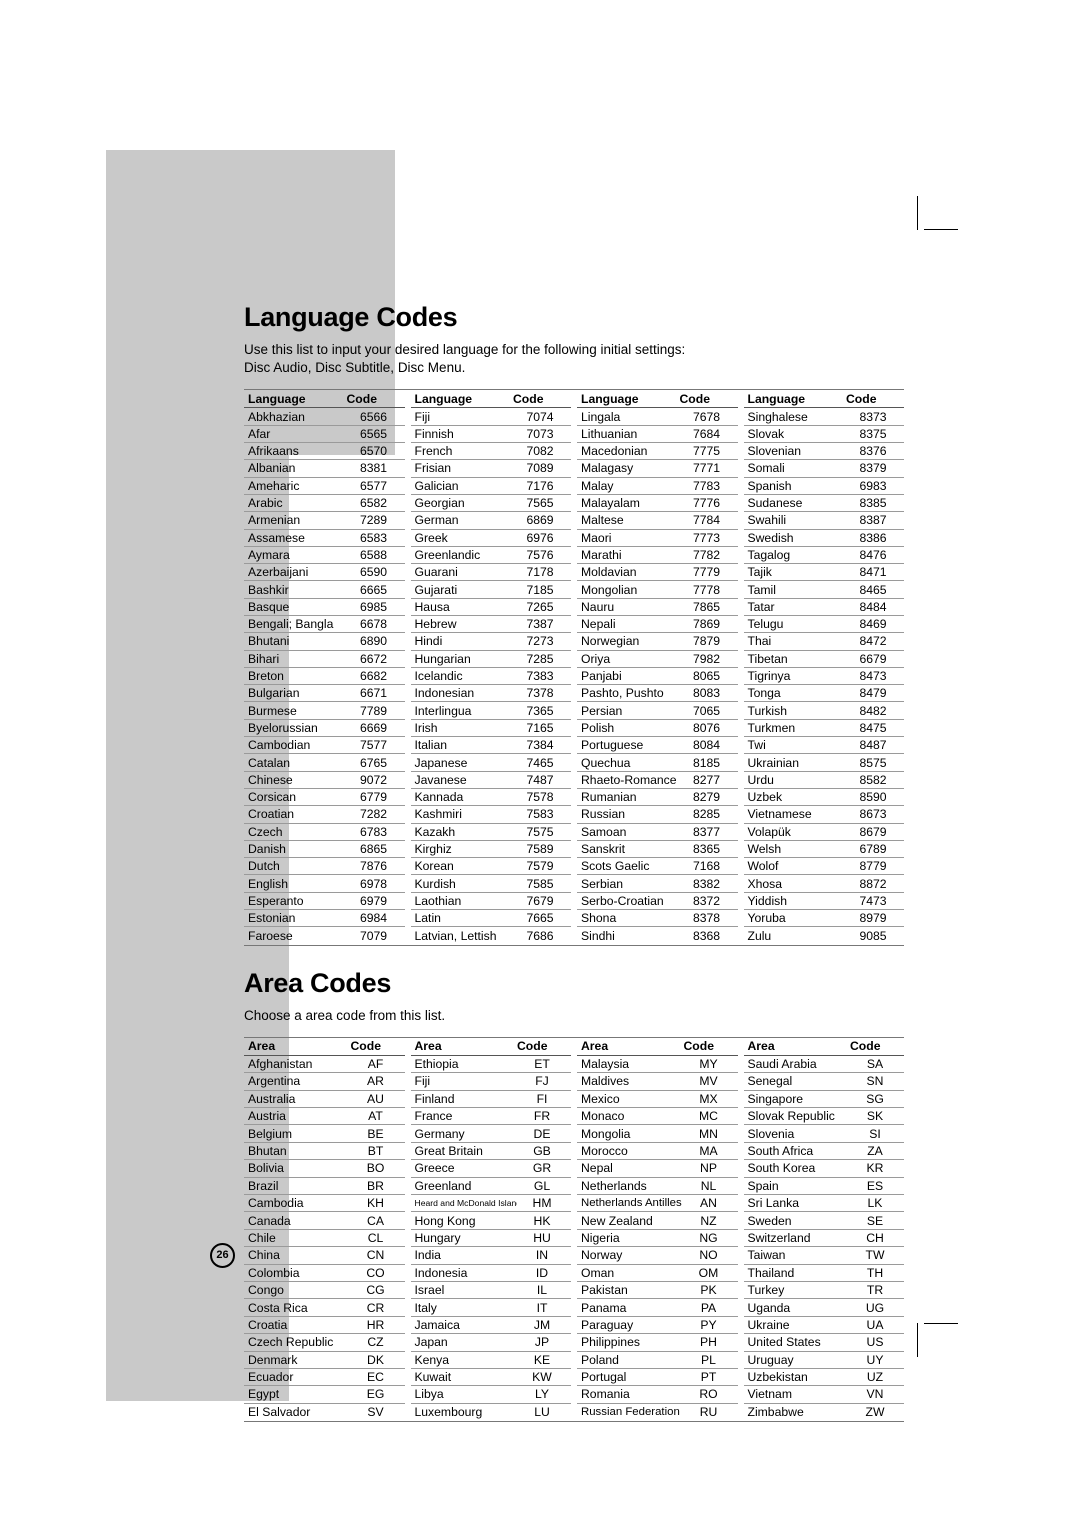 Image resolution: width=1080 pixels, height=1528 pixels. Describe the element at coordinates (706, 866) in the screenshot. I see `language-code-cell: 7168` at that location.